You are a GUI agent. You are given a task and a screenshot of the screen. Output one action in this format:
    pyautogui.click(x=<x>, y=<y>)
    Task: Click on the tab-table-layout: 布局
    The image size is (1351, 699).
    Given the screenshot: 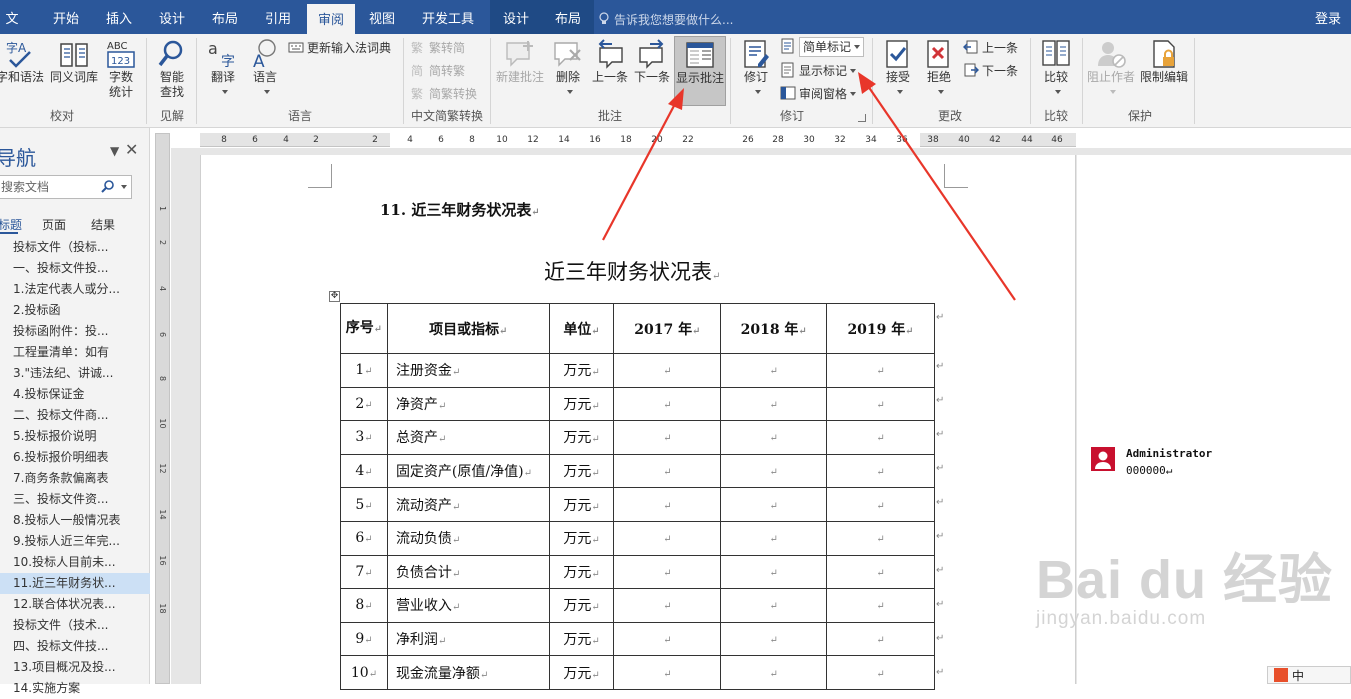 What is the action you would take?
    pyautogui.click(x=568, y=17)
    